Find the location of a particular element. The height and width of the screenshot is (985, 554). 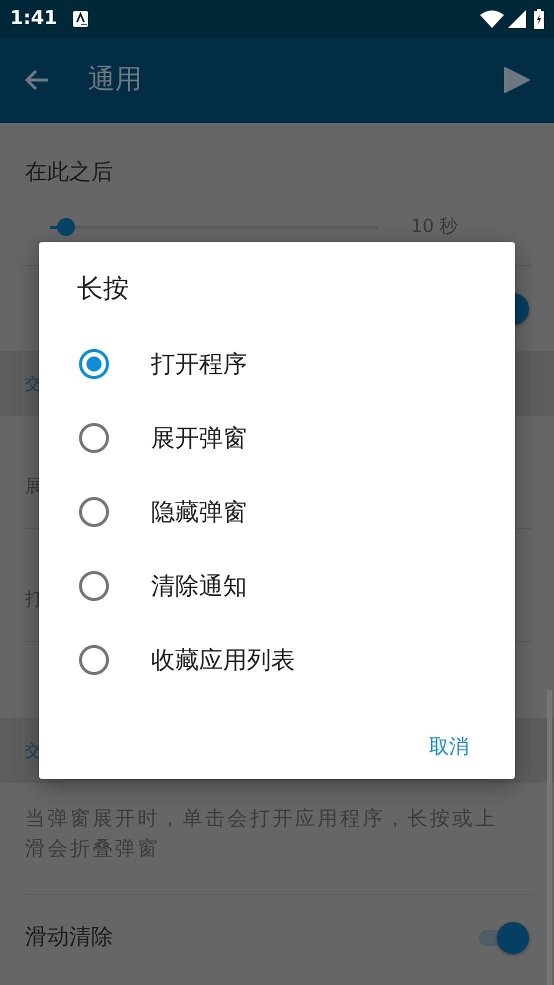

cancel-button: 取消 is located at coordinates (449, 746).